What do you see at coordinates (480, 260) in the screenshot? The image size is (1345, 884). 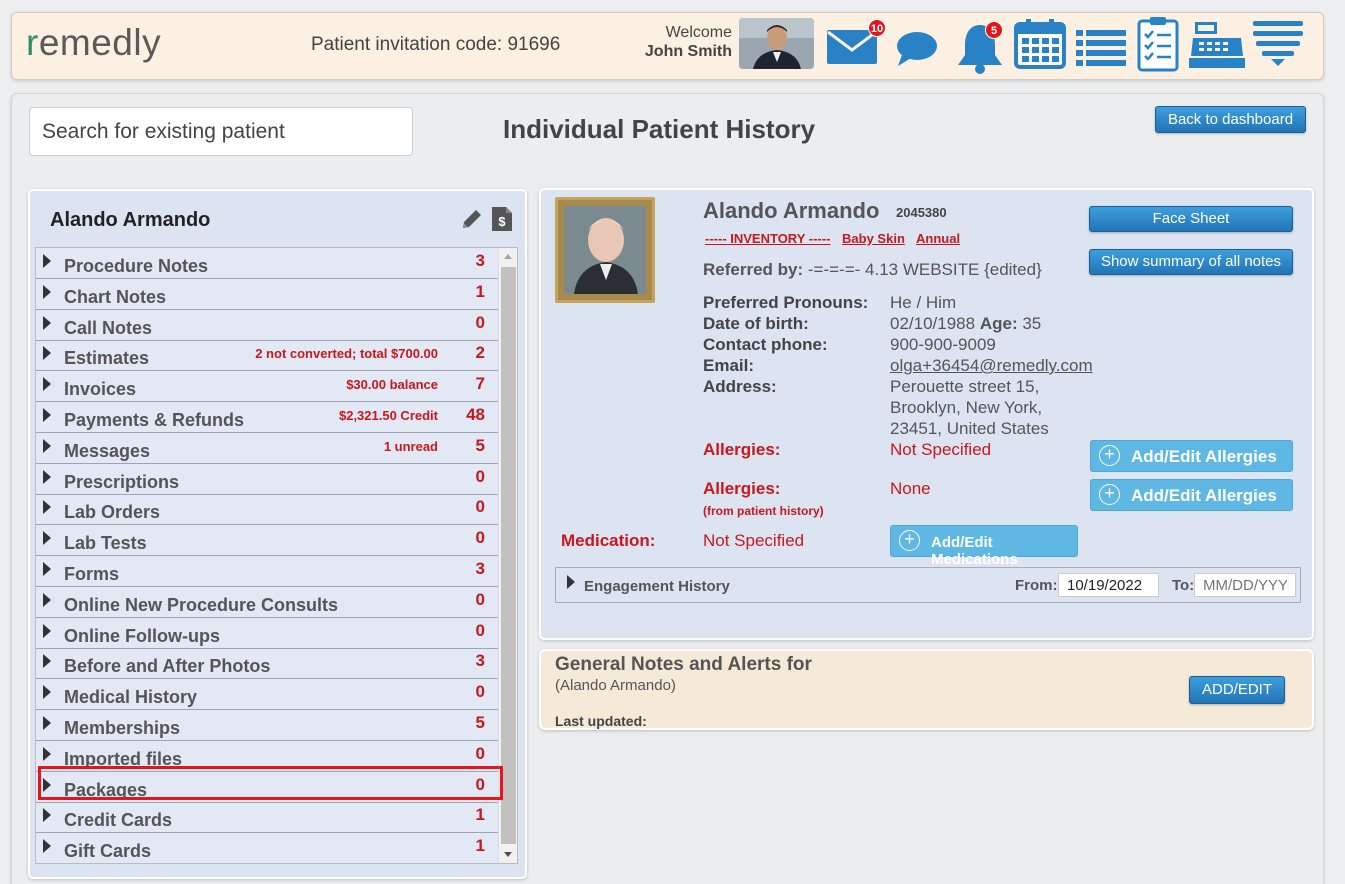 I see `record-count: 3` at bounding box center [480, 260].